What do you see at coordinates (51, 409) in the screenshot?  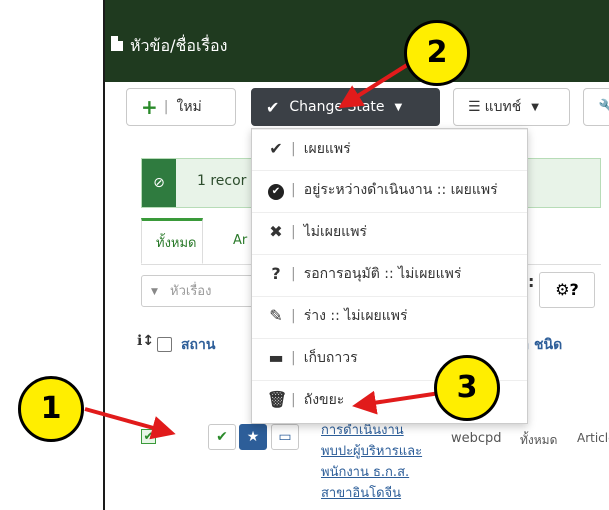 I see `annotation-badge-1: 1` at bounding box center [51, 409].